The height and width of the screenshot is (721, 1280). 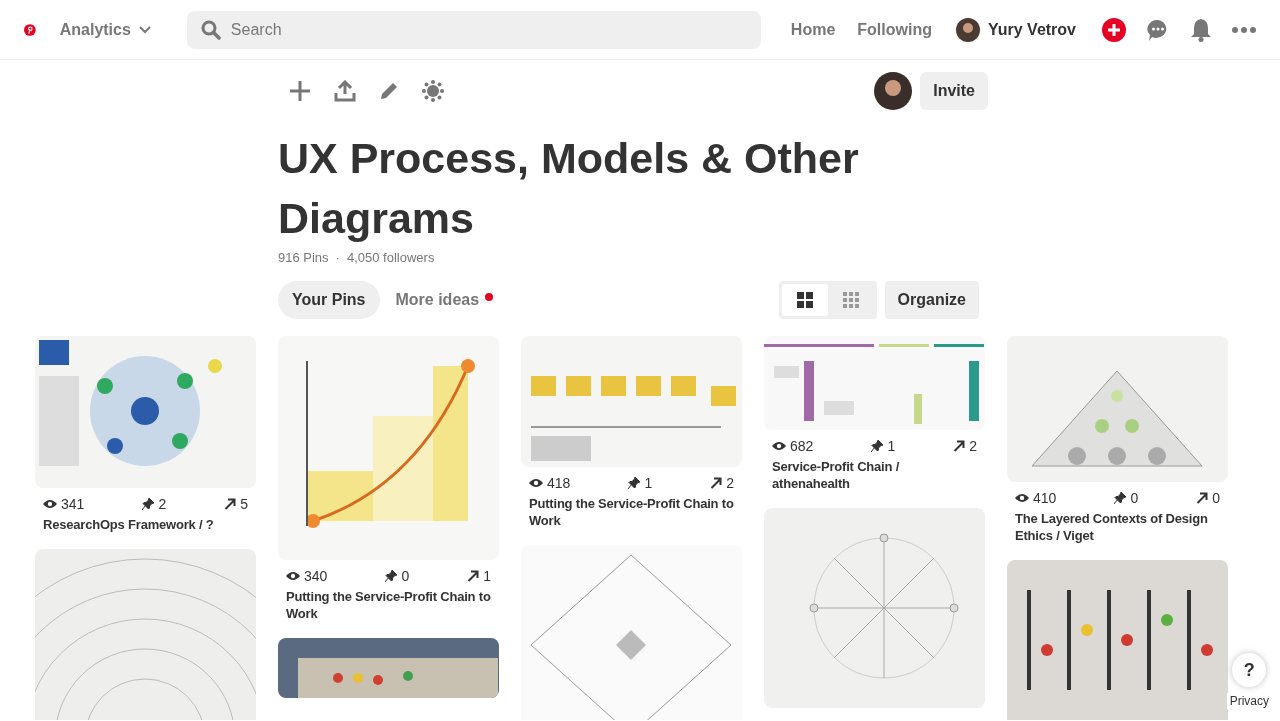 I want to click on view-count: 418, so click(x=559, y=483).